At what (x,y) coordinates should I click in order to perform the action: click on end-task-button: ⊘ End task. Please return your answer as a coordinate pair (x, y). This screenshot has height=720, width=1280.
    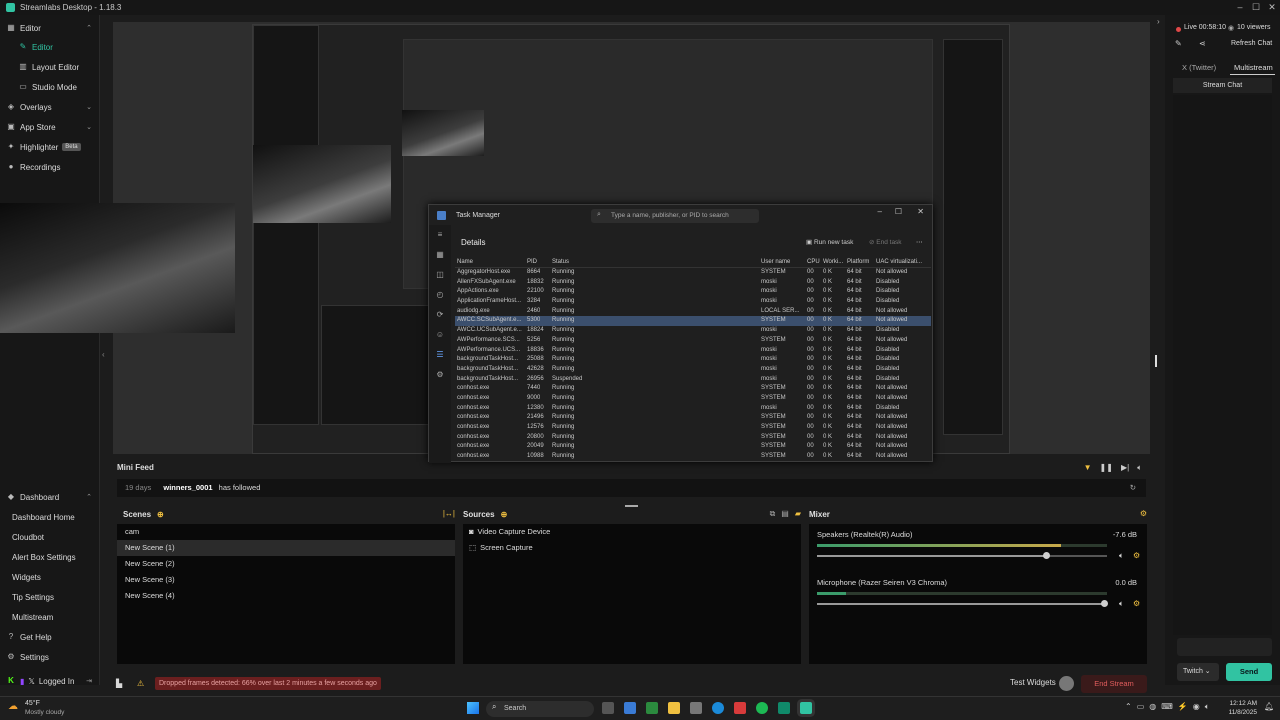
    Looking at the image, I should click on (885, 242).